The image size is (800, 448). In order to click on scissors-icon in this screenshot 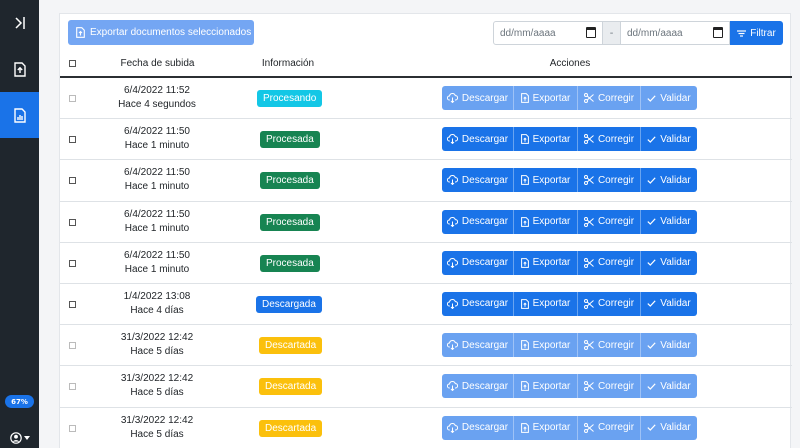, I will do `click(588, 345)`.